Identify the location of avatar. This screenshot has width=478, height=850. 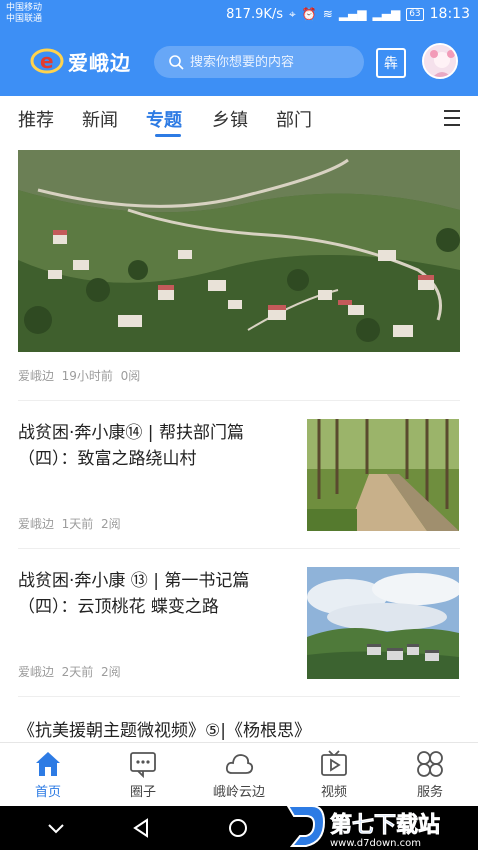
(440, 61).